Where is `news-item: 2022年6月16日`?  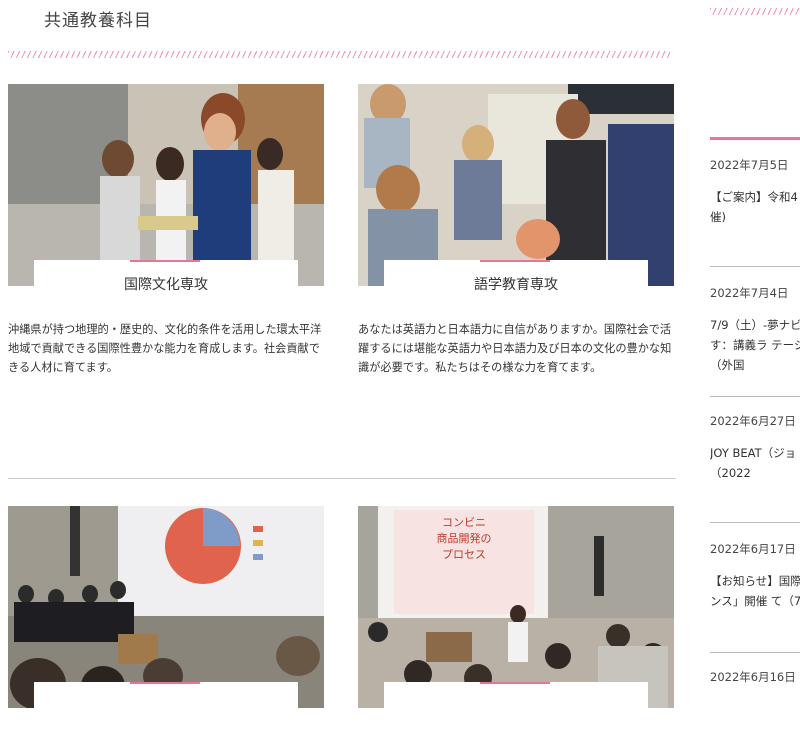 news-item: 2022年6月16日 is located at coordinates (755, 677).